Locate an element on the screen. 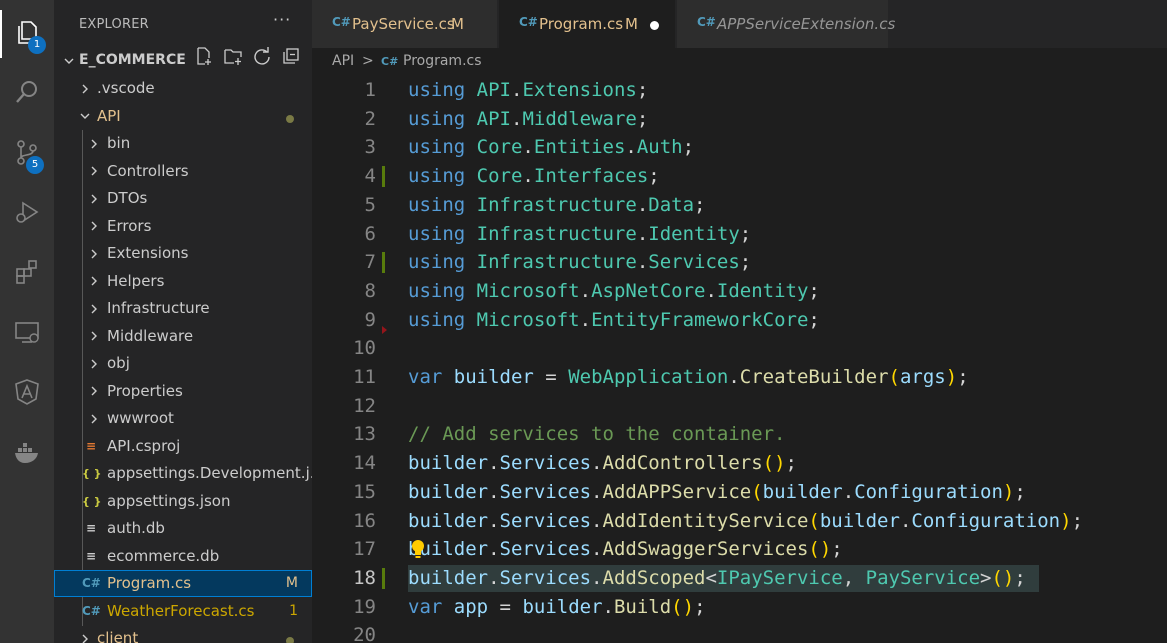 This screenshot has width=1167, height=643. tree-item-properties: Properties is located at coordinates (183, 391).